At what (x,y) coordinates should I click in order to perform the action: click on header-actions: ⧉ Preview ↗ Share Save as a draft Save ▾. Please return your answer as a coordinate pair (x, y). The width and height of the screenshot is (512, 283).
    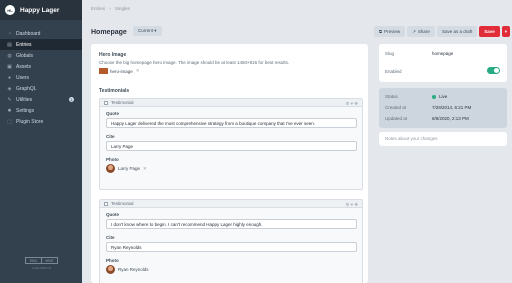
    Looking at the image, I should click on (441, 31).